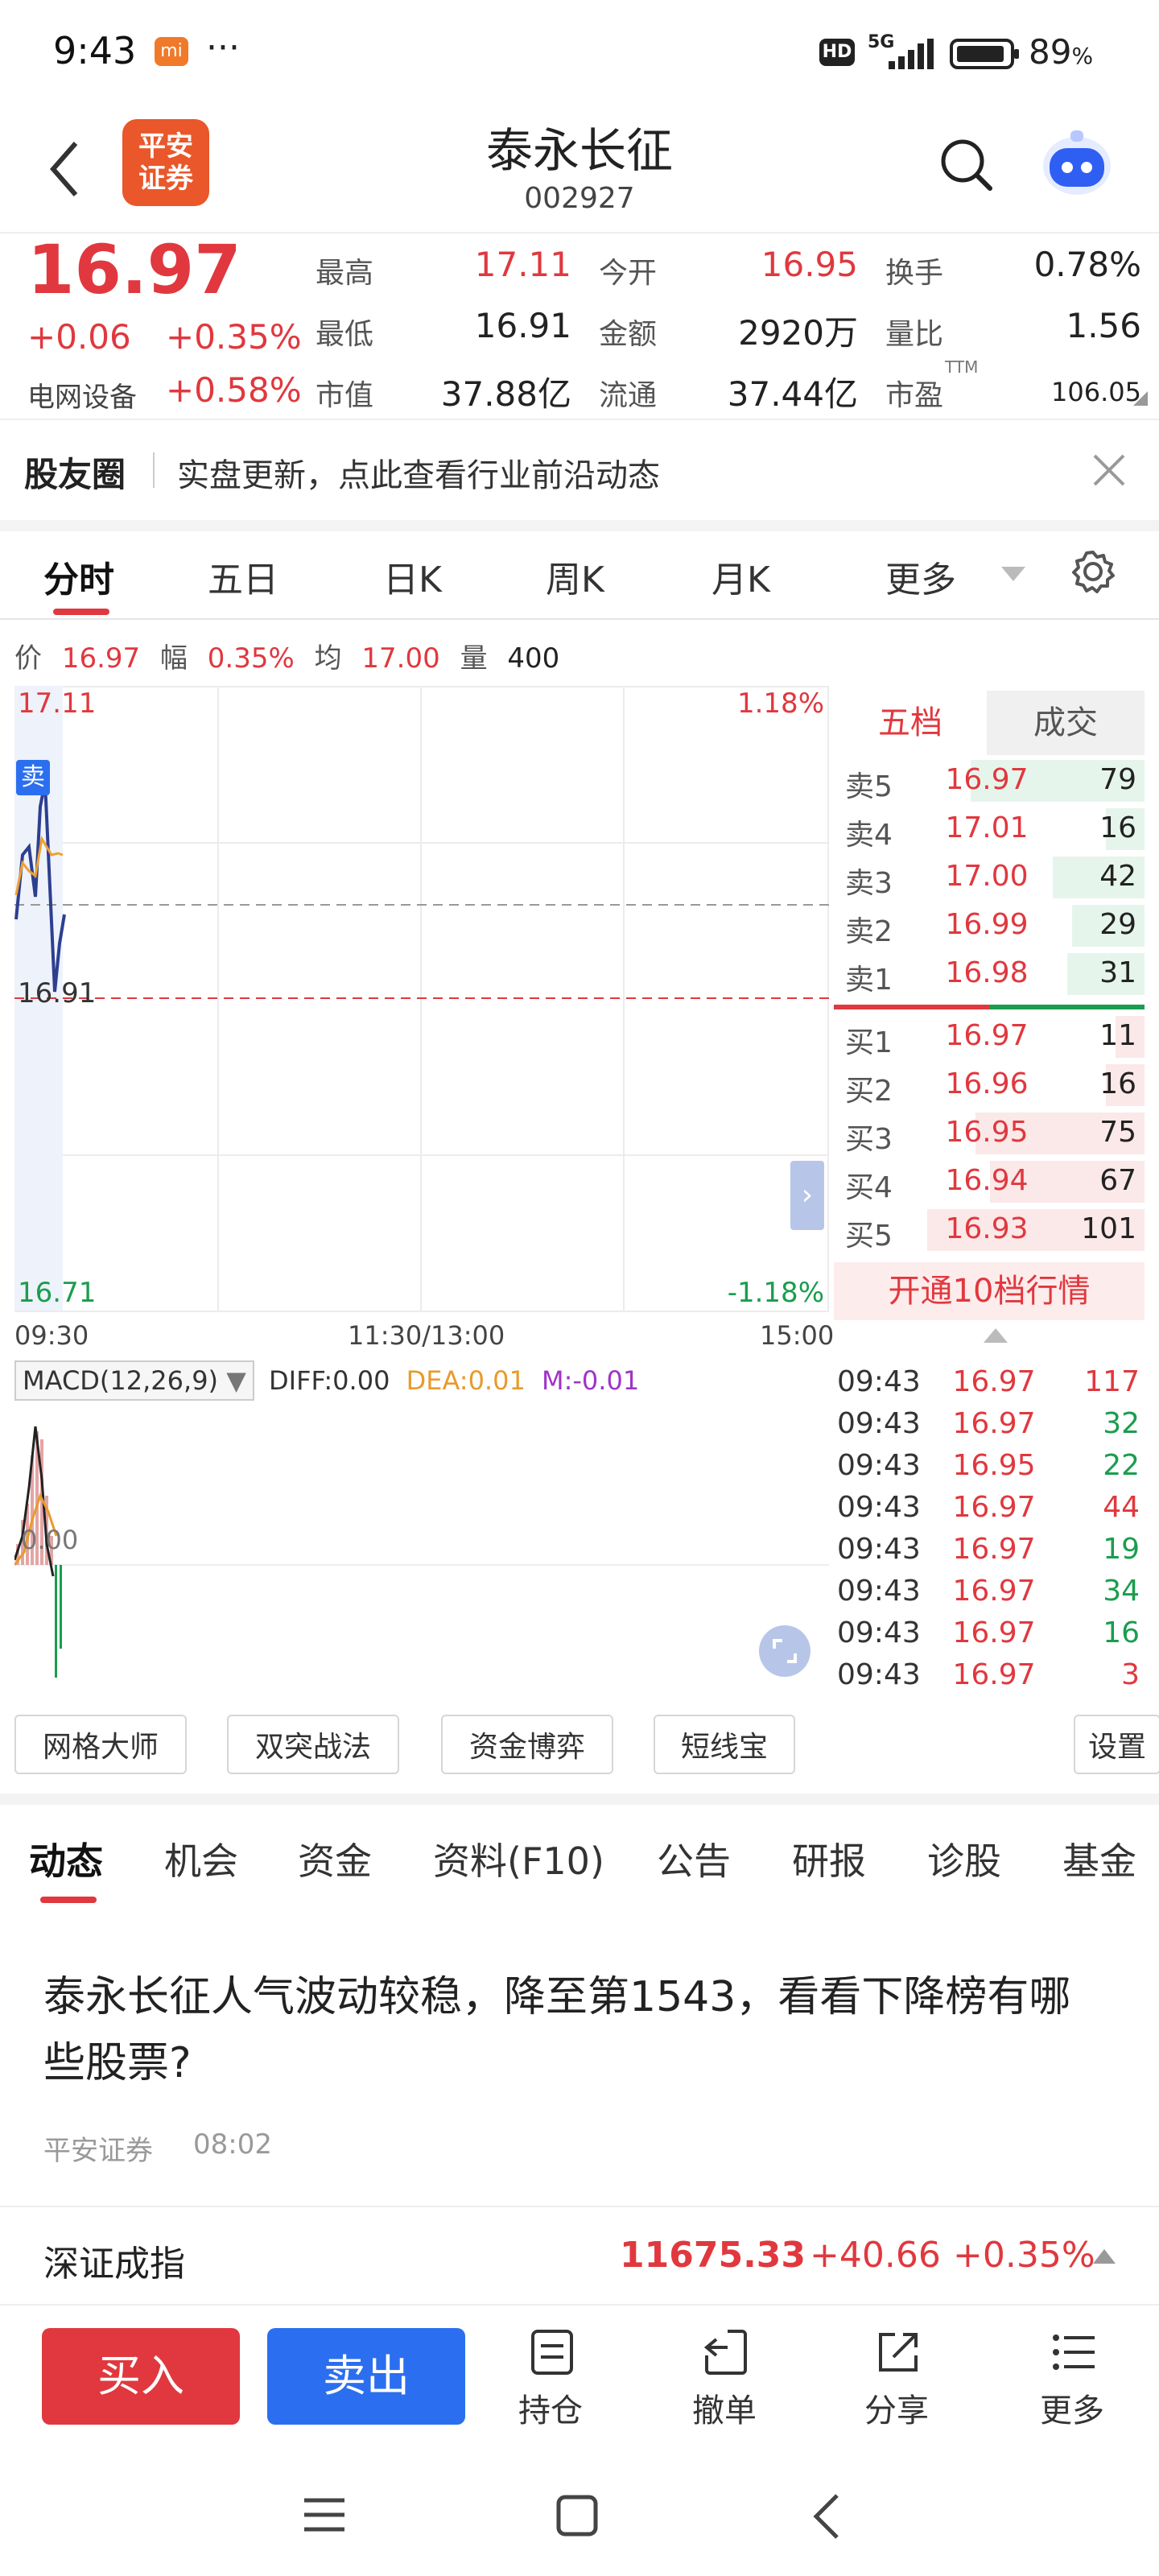 Image resolution: width=1159 pixels, height=2576 pixels. What do you see at coordinates (134, 1380) in the screenshot?
I see `macd-label-box: MACD(12,26,9) ▼` at bounding box center [134, 1380].